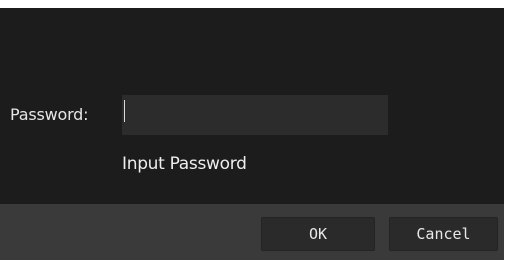  I want to click on text-cursor, so click(124, 111).